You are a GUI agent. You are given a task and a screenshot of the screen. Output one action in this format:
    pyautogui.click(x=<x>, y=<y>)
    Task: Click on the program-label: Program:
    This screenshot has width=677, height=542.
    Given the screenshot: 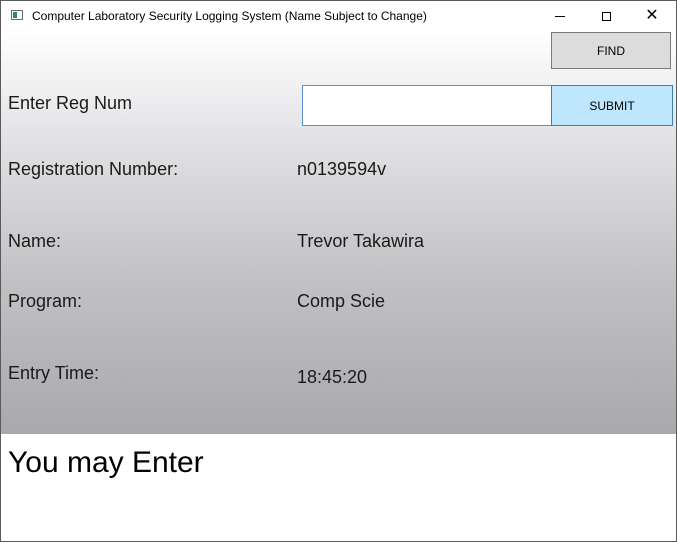 What is the action you would take?
    pyautogui.click(x=45, y=301)
    